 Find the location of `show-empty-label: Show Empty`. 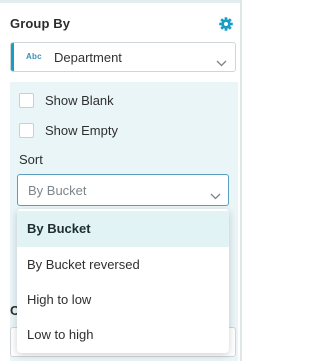

show-empty-label: Show Empty is located at coordinates (81, 130).